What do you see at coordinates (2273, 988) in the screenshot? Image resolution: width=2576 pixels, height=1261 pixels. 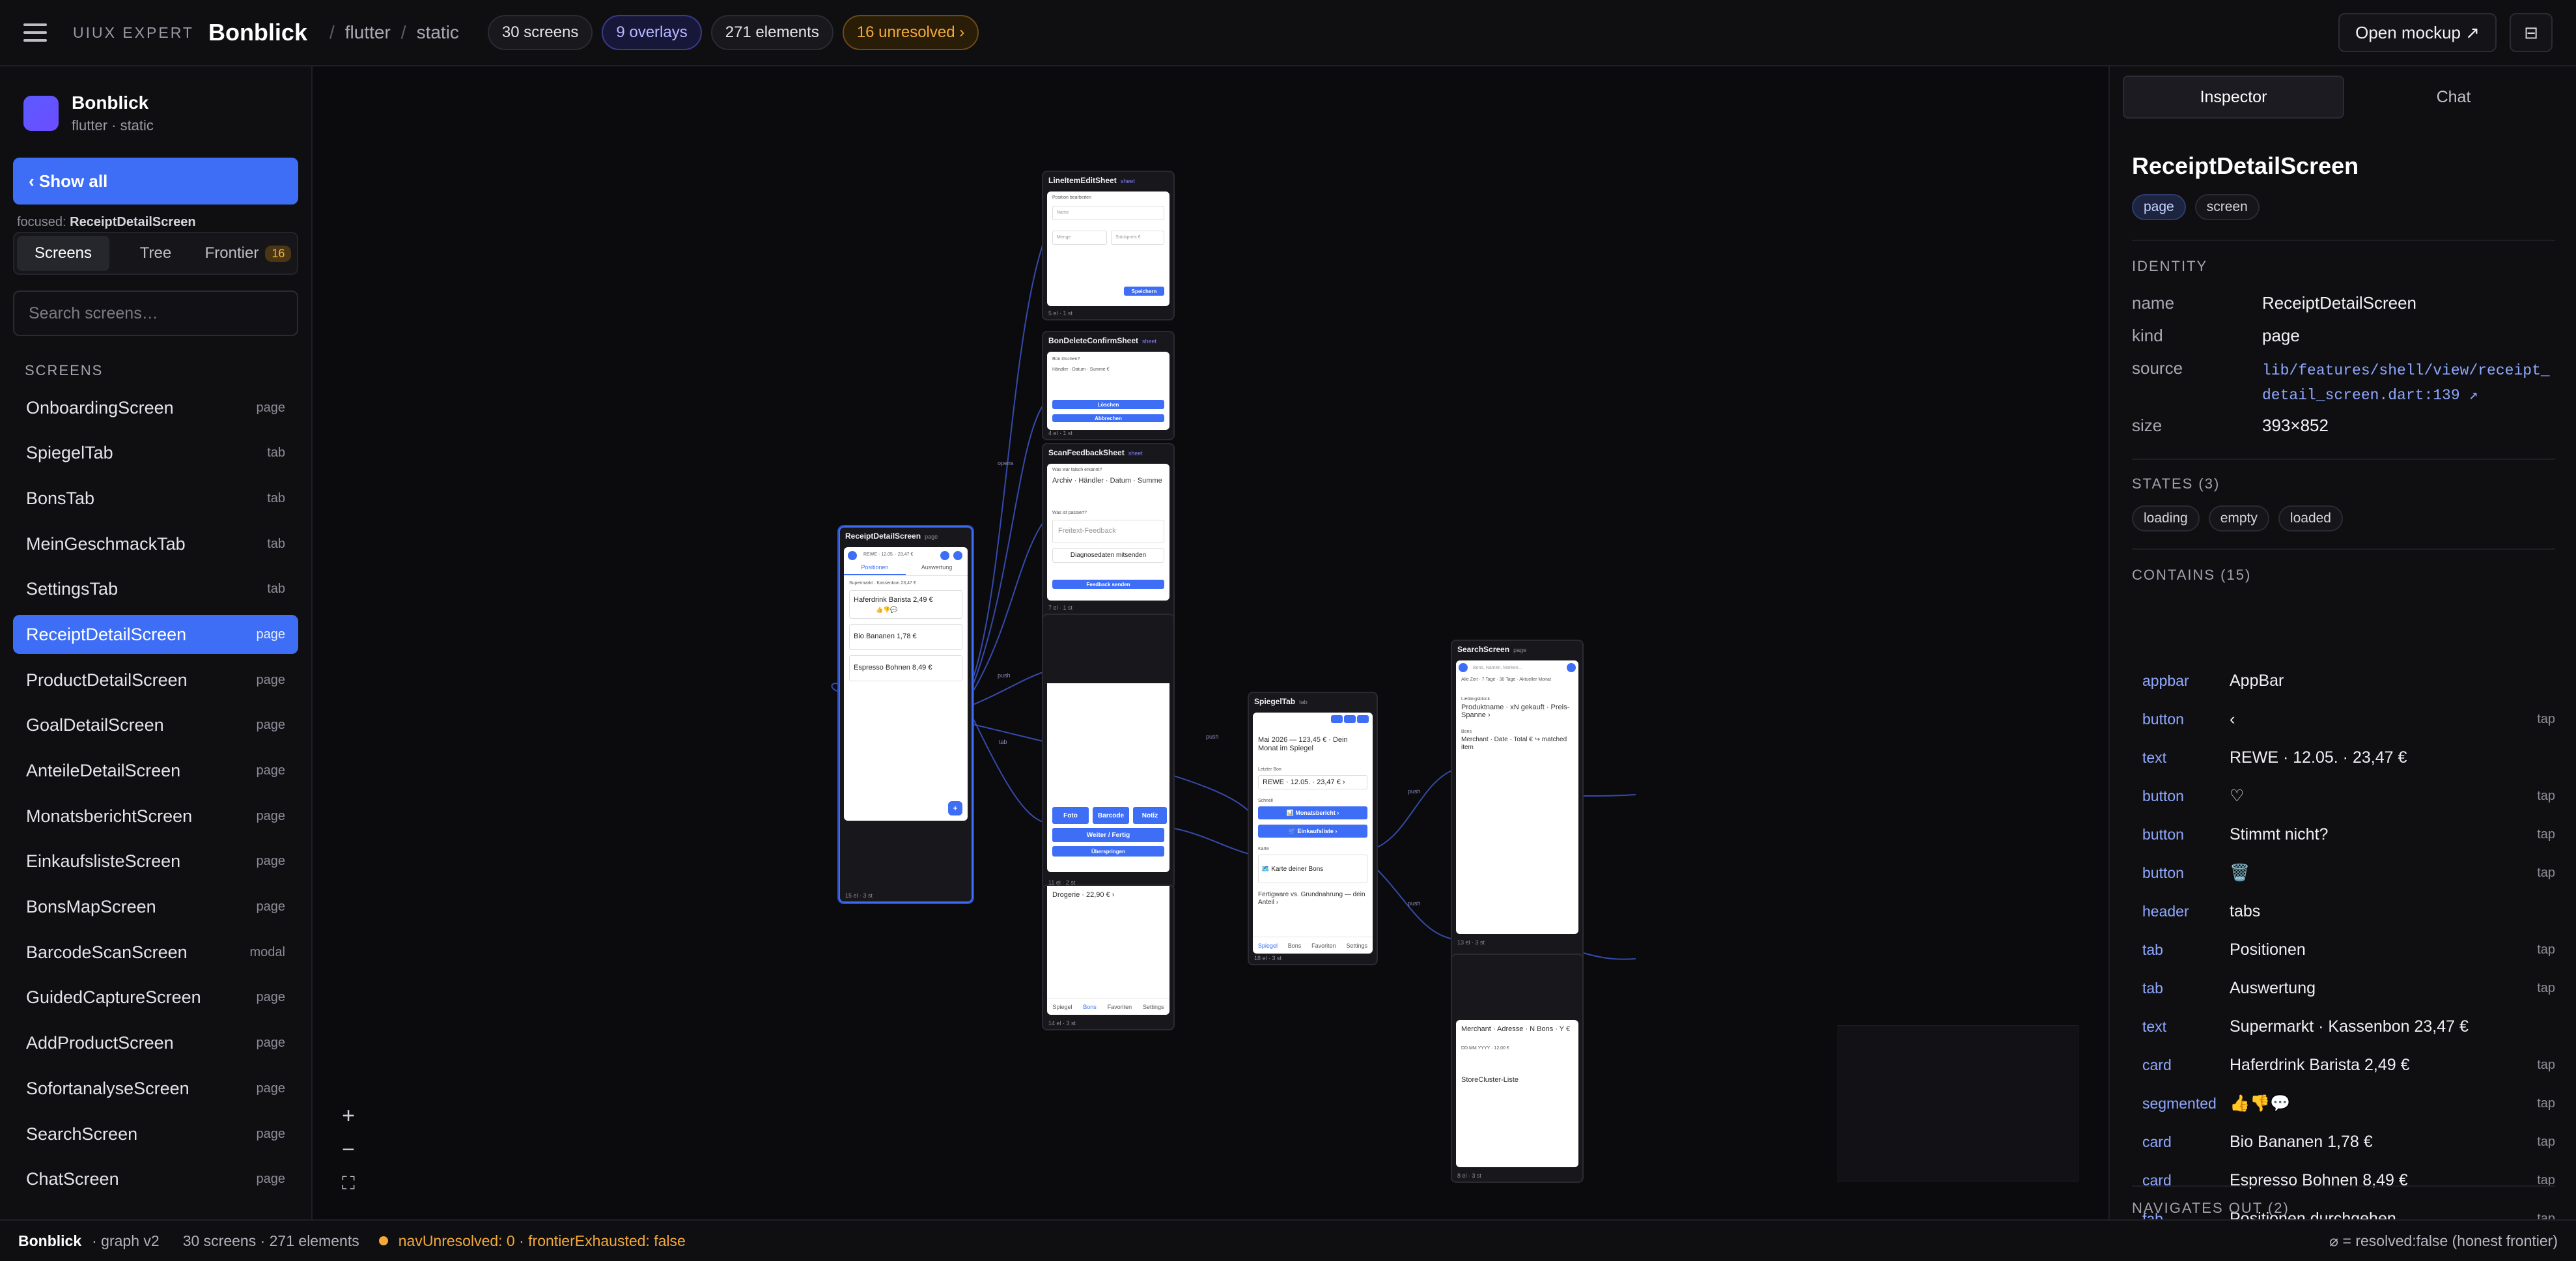 I see `contains-label: Auswertung` at bounding box center [2273, 988].